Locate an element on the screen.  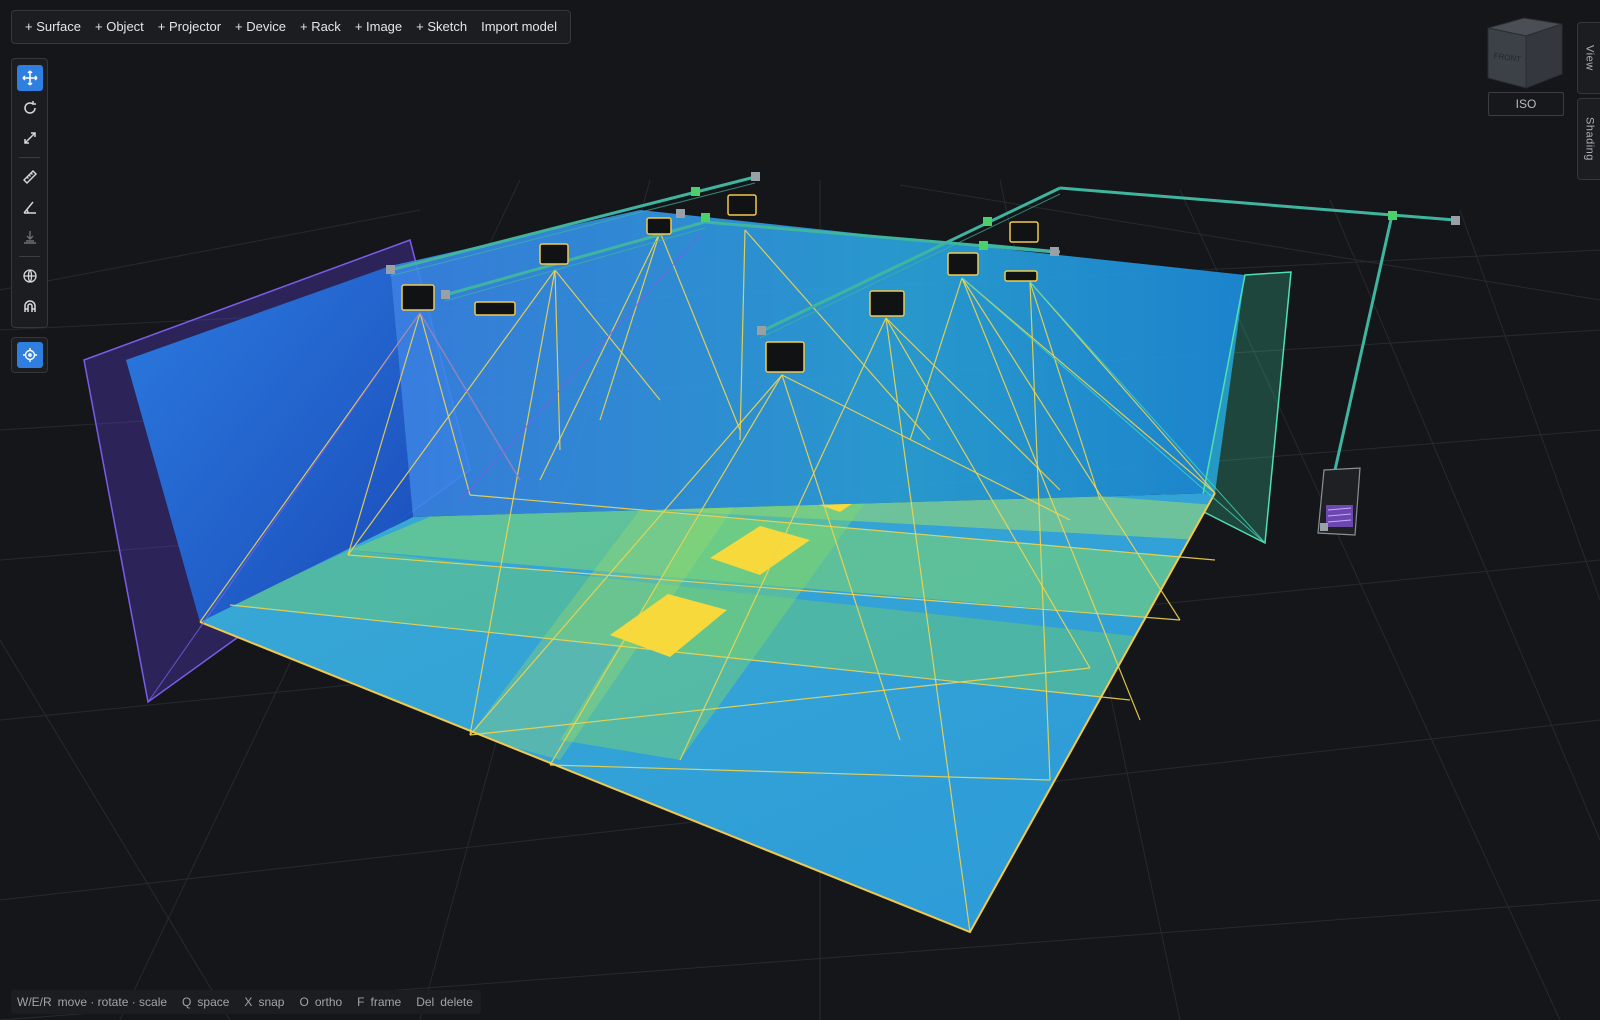
iso-view-button: ISO is located at coordinates (1526, 104).